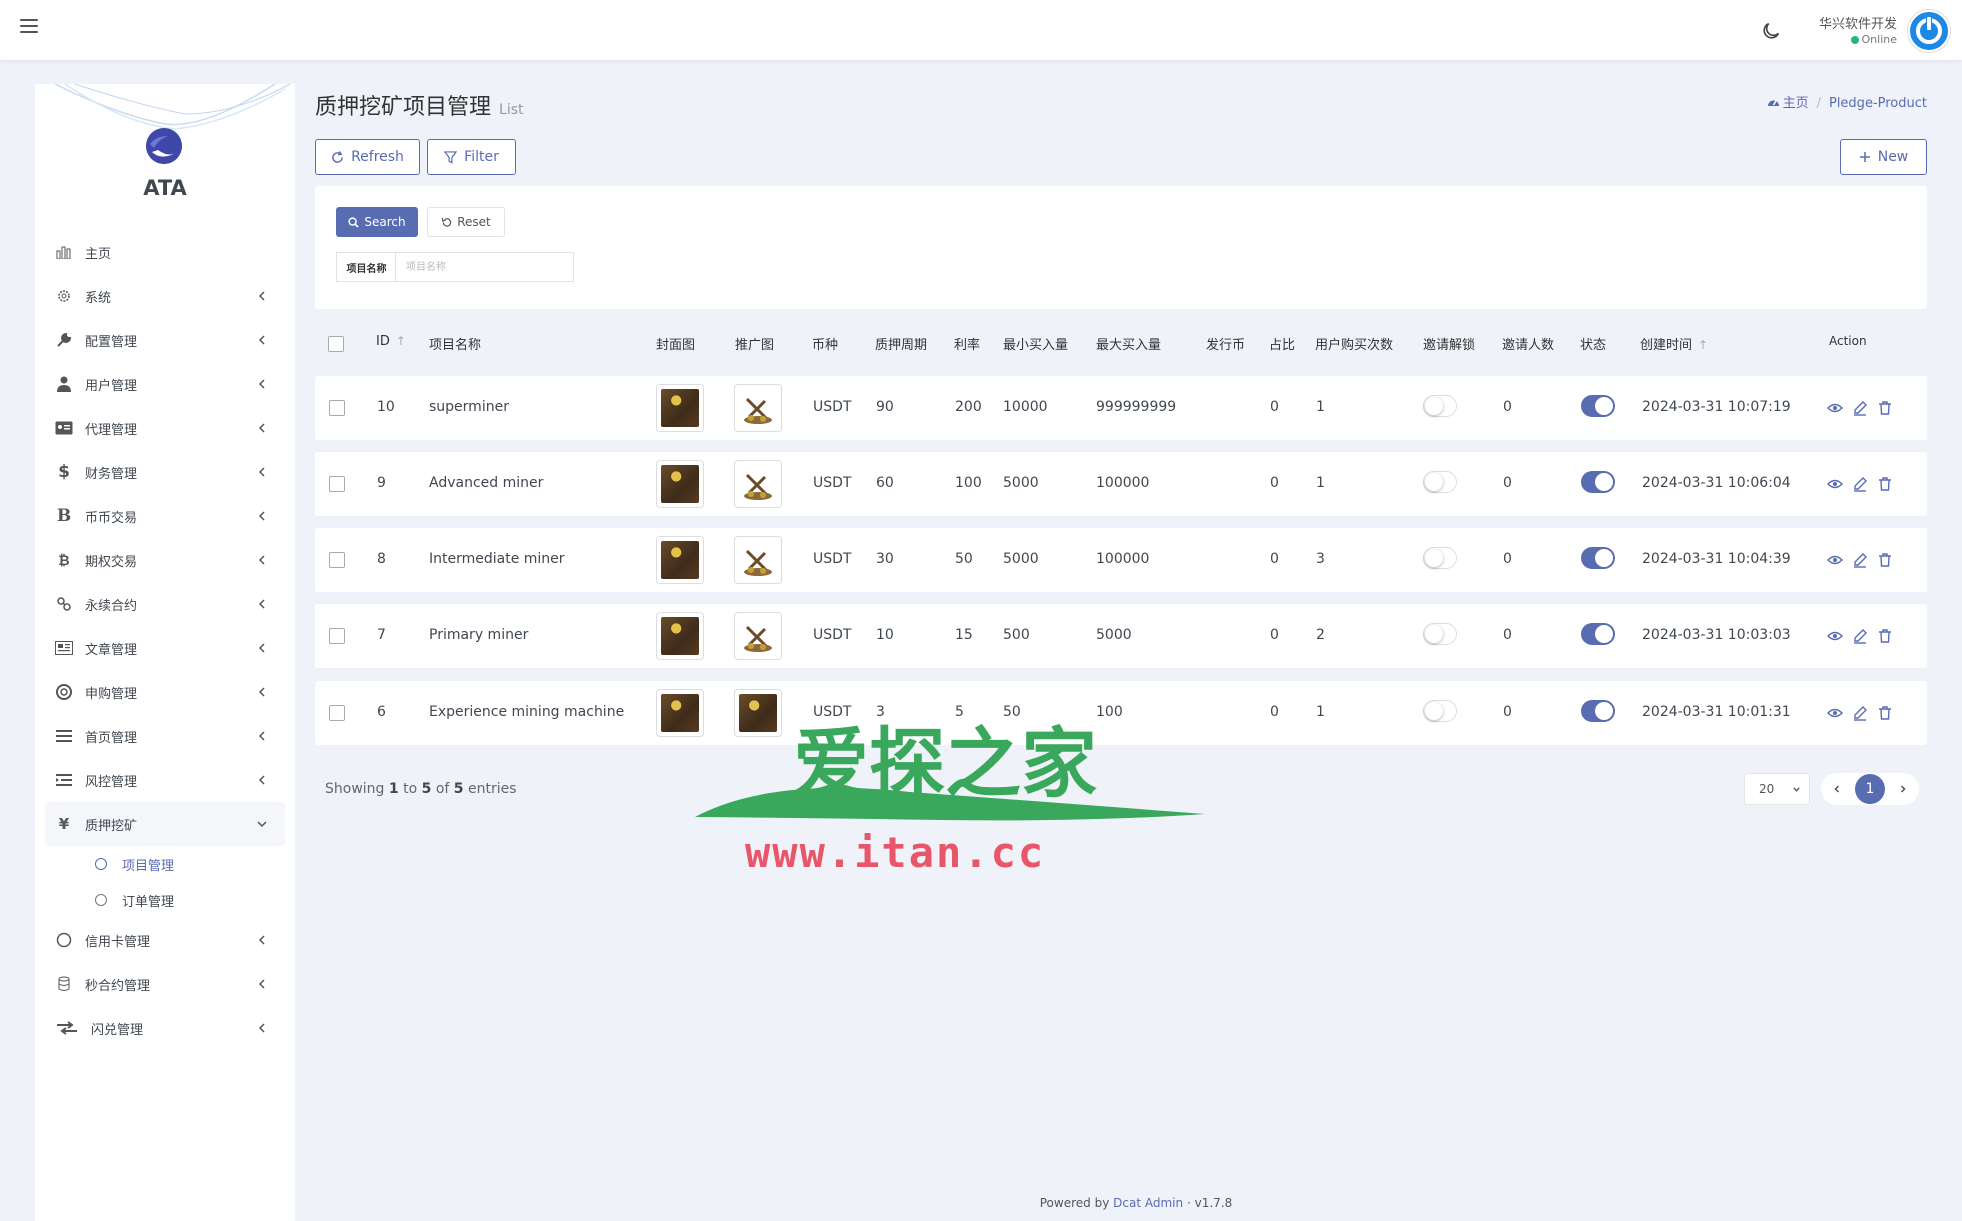 The height and width of the screenshot is (1221, 1962). Describe the element at coordinates (29, 26) in the screenshot. I see `menu-toggle-icon` at that location.